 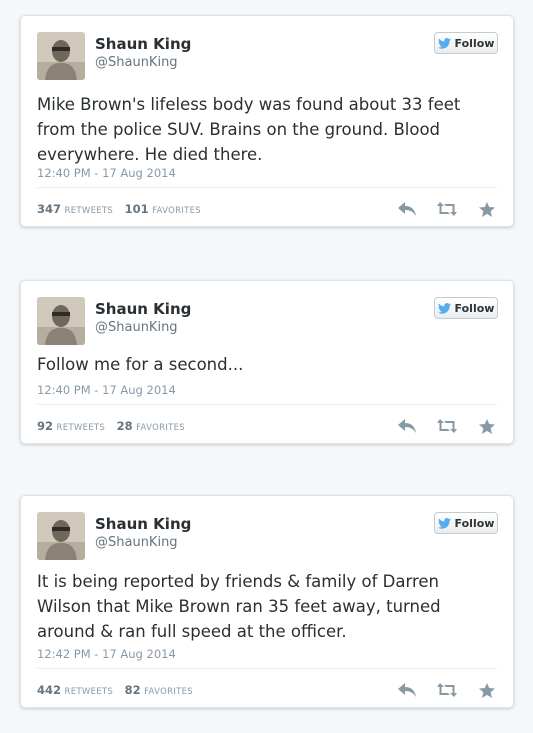 What do you see at coordinates (119, 690) in the screenshot?
I see `tweet-stats: 442 RETWEETS 82 FAVORITES` at bounding box center [119, 690].